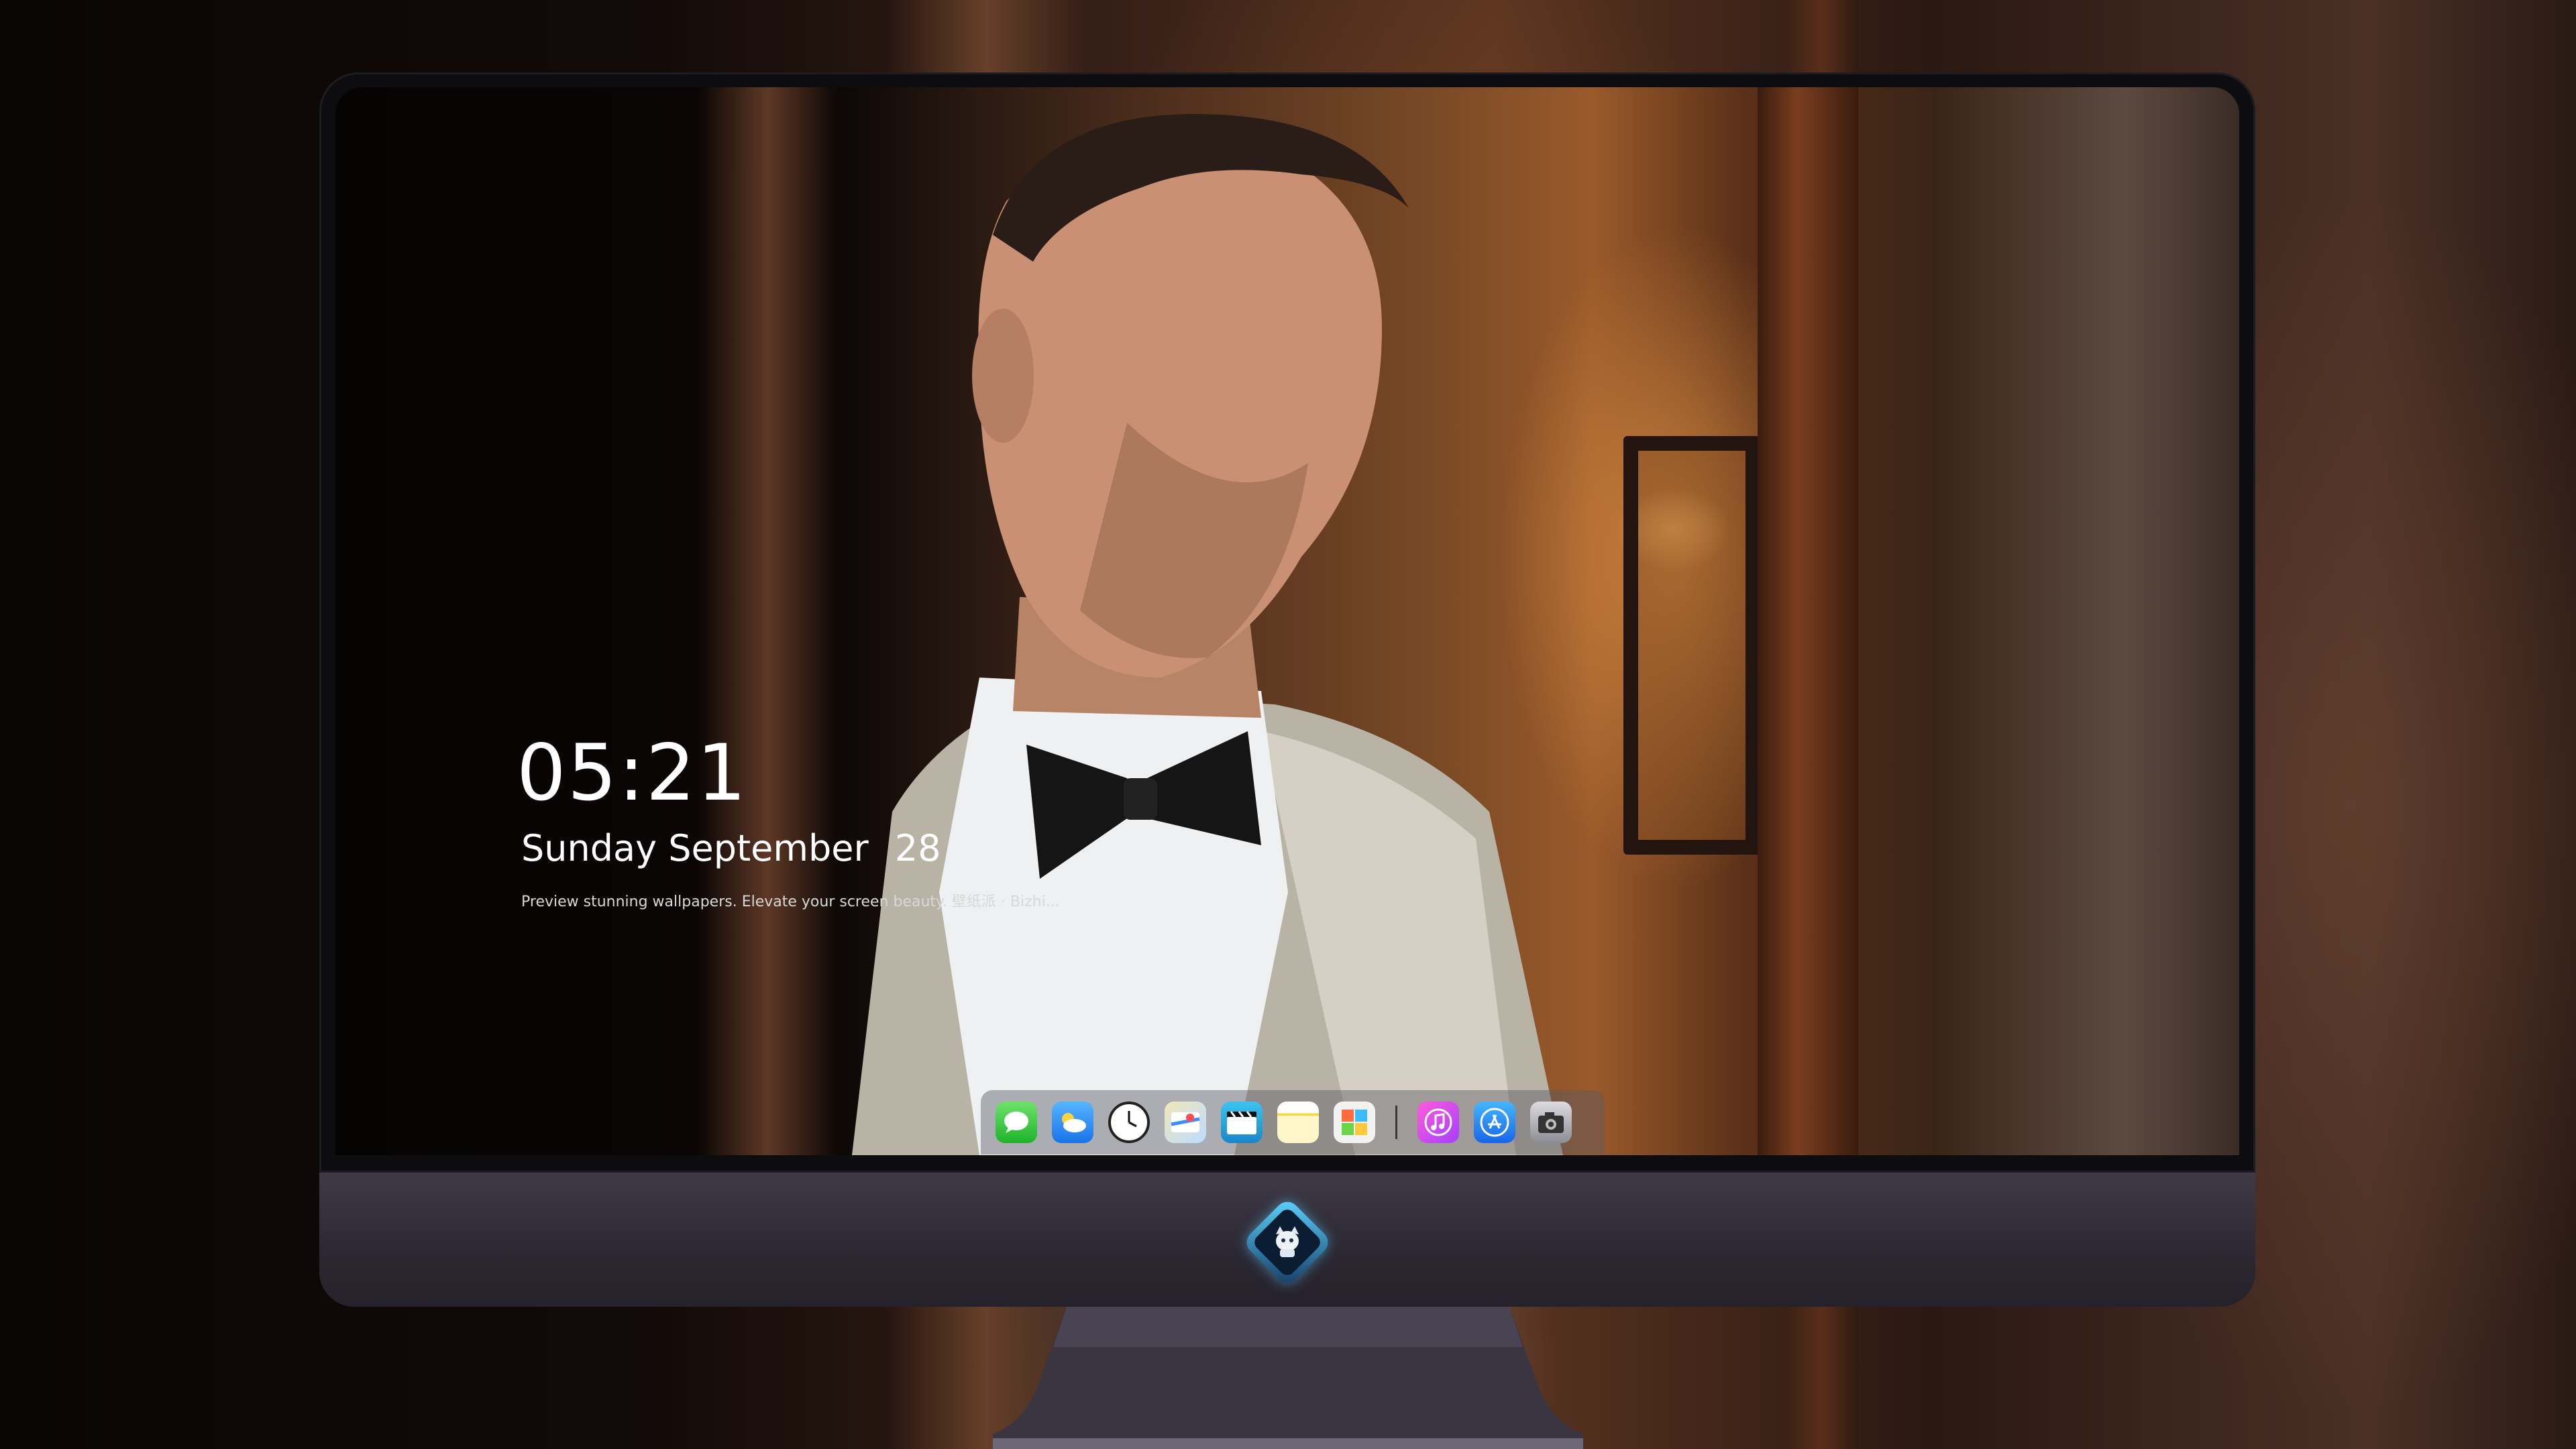 The width and height of the screenshot is (2576, 1449). Describe the element at coordinates (917, 848) in the screenshot. I see `date-day: 28` at that location.